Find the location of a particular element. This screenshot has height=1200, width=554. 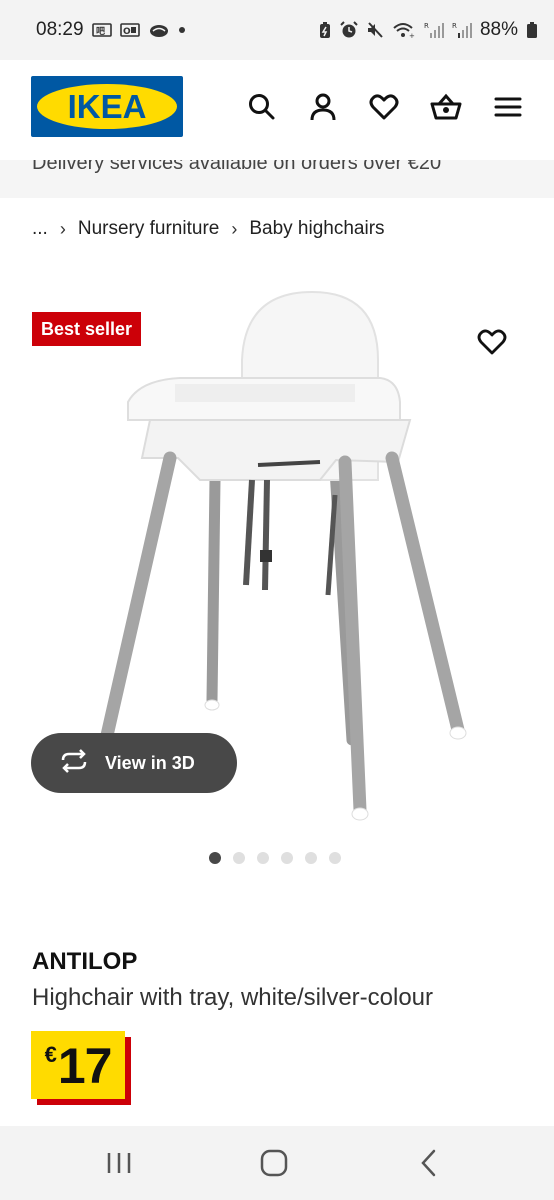

breadcrumb-baby-highchairs: Baby highchairs is located at coordinates (316, 229).